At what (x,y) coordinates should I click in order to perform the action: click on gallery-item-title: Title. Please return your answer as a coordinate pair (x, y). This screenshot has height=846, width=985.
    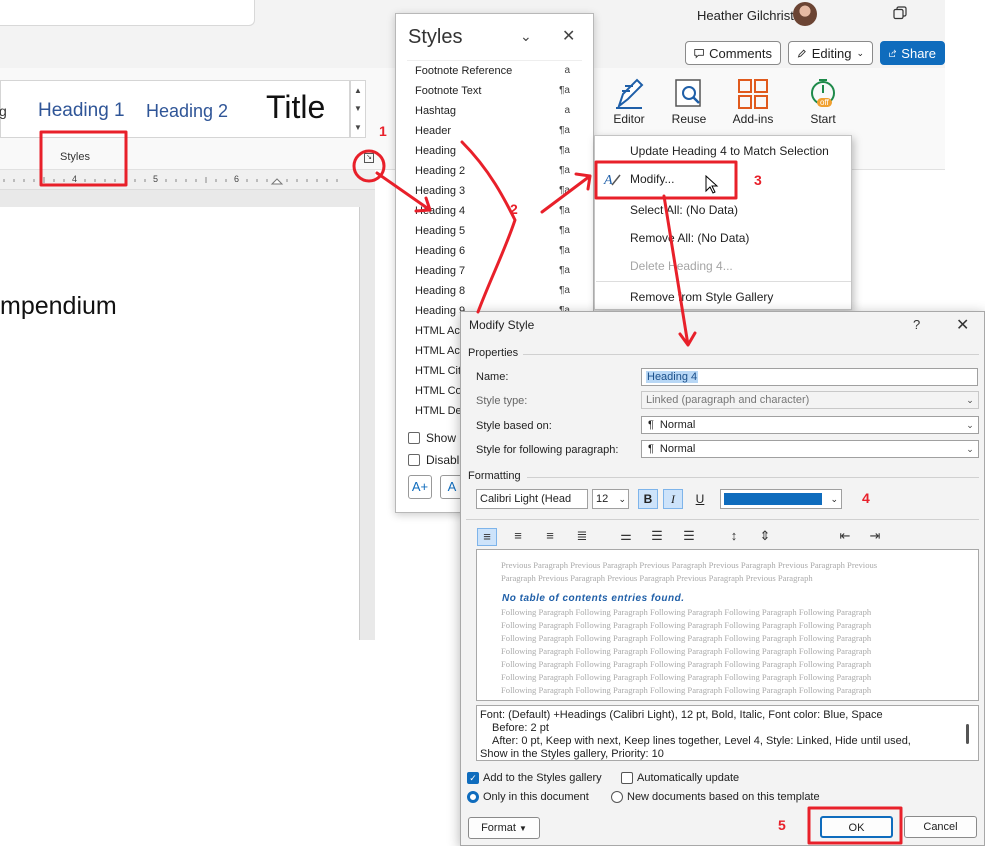
    Looking at the image, I should click on (295, 107).